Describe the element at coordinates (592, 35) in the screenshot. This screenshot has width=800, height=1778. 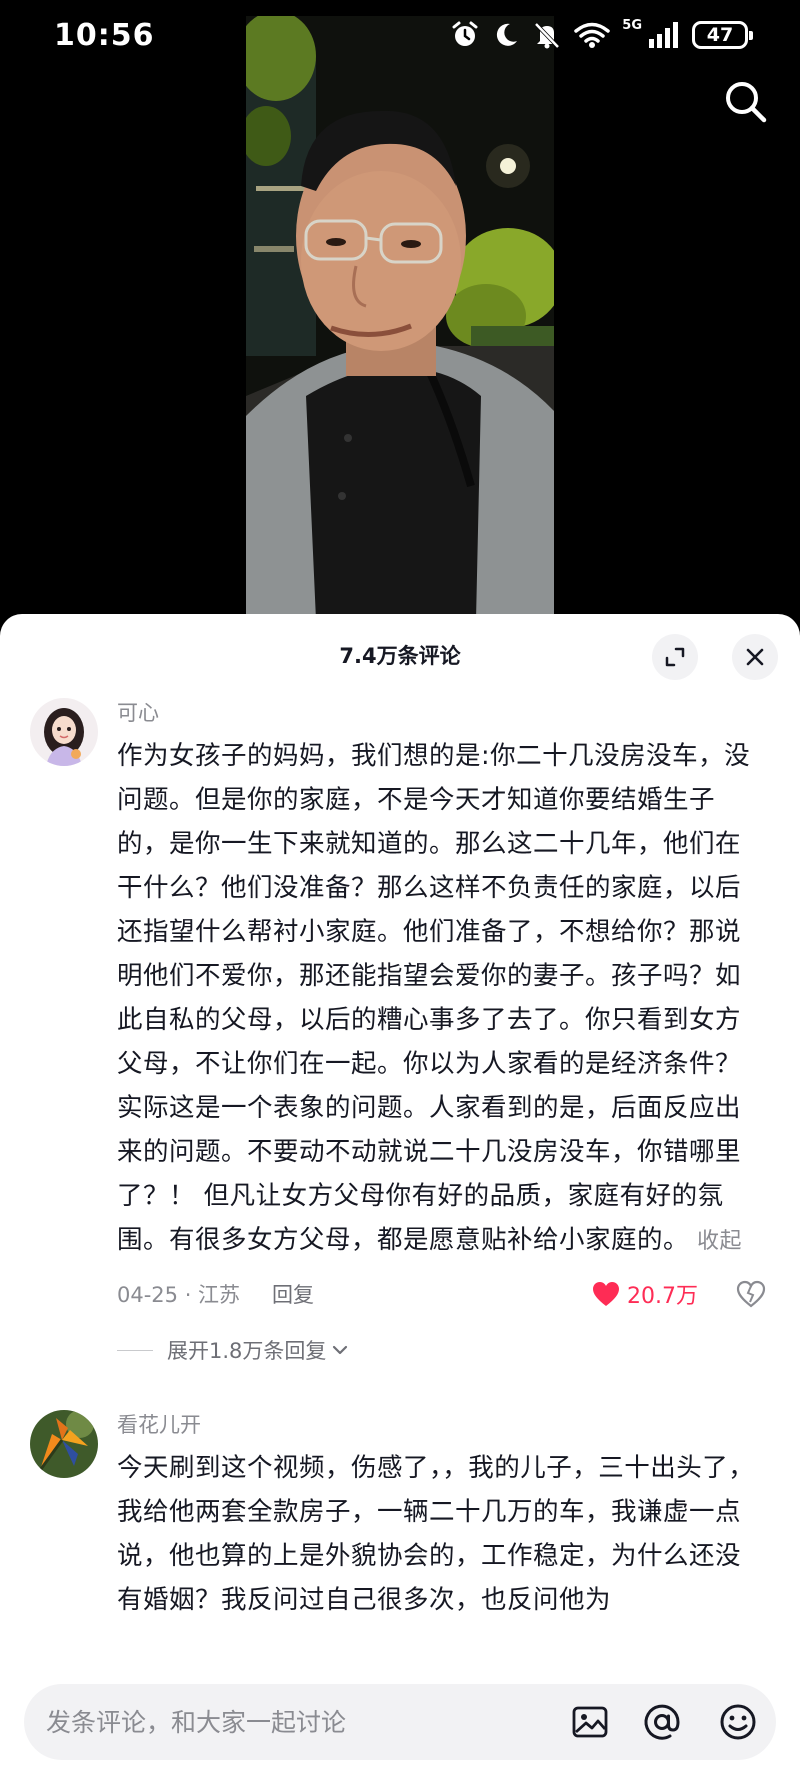
I see `wifi-icon` at that location.